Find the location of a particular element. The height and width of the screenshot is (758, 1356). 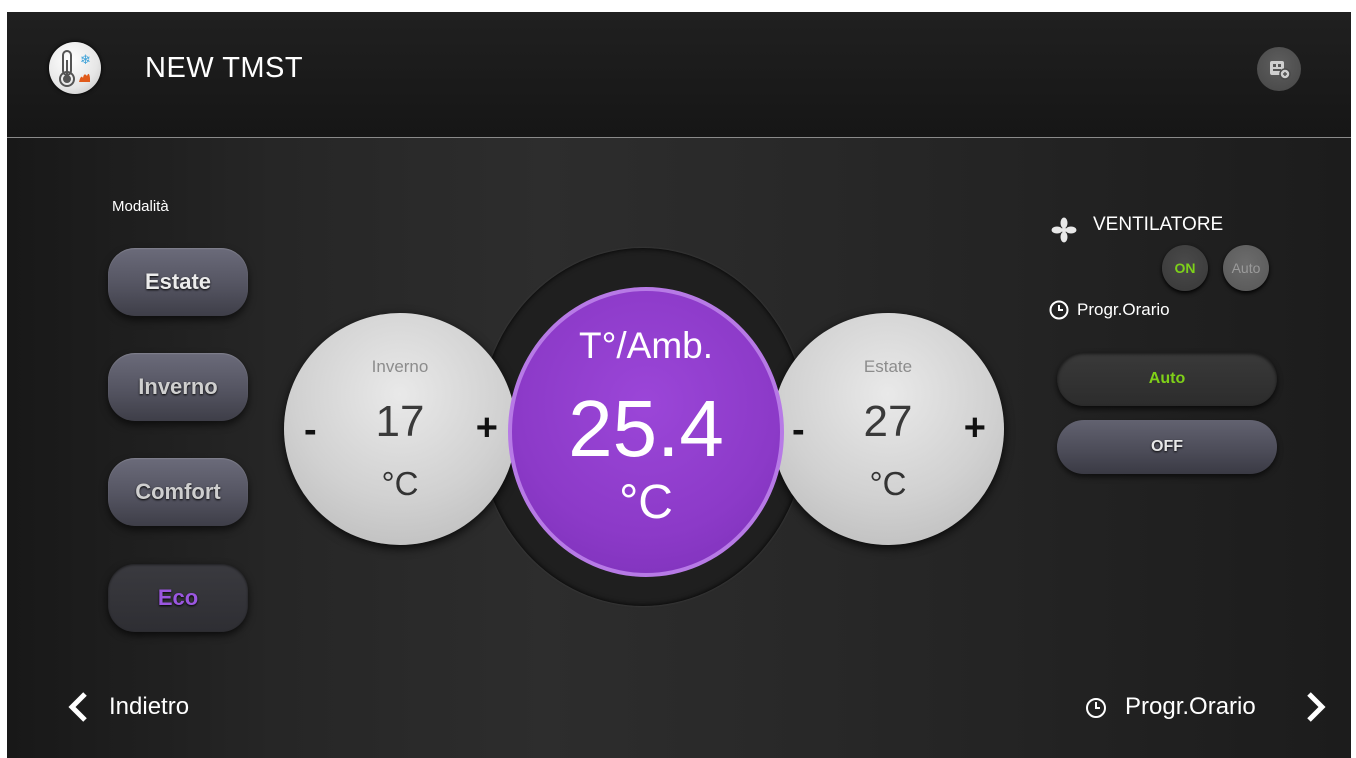

fan-auto-button: Auto is located at coordinates (1246, 268).